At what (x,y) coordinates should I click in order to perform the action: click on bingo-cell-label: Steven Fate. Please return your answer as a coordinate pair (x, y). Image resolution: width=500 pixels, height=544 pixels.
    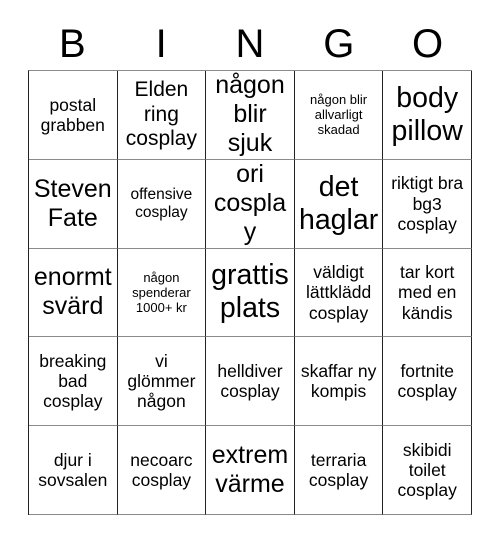
    Looking at the image, I should click on (72, 203).